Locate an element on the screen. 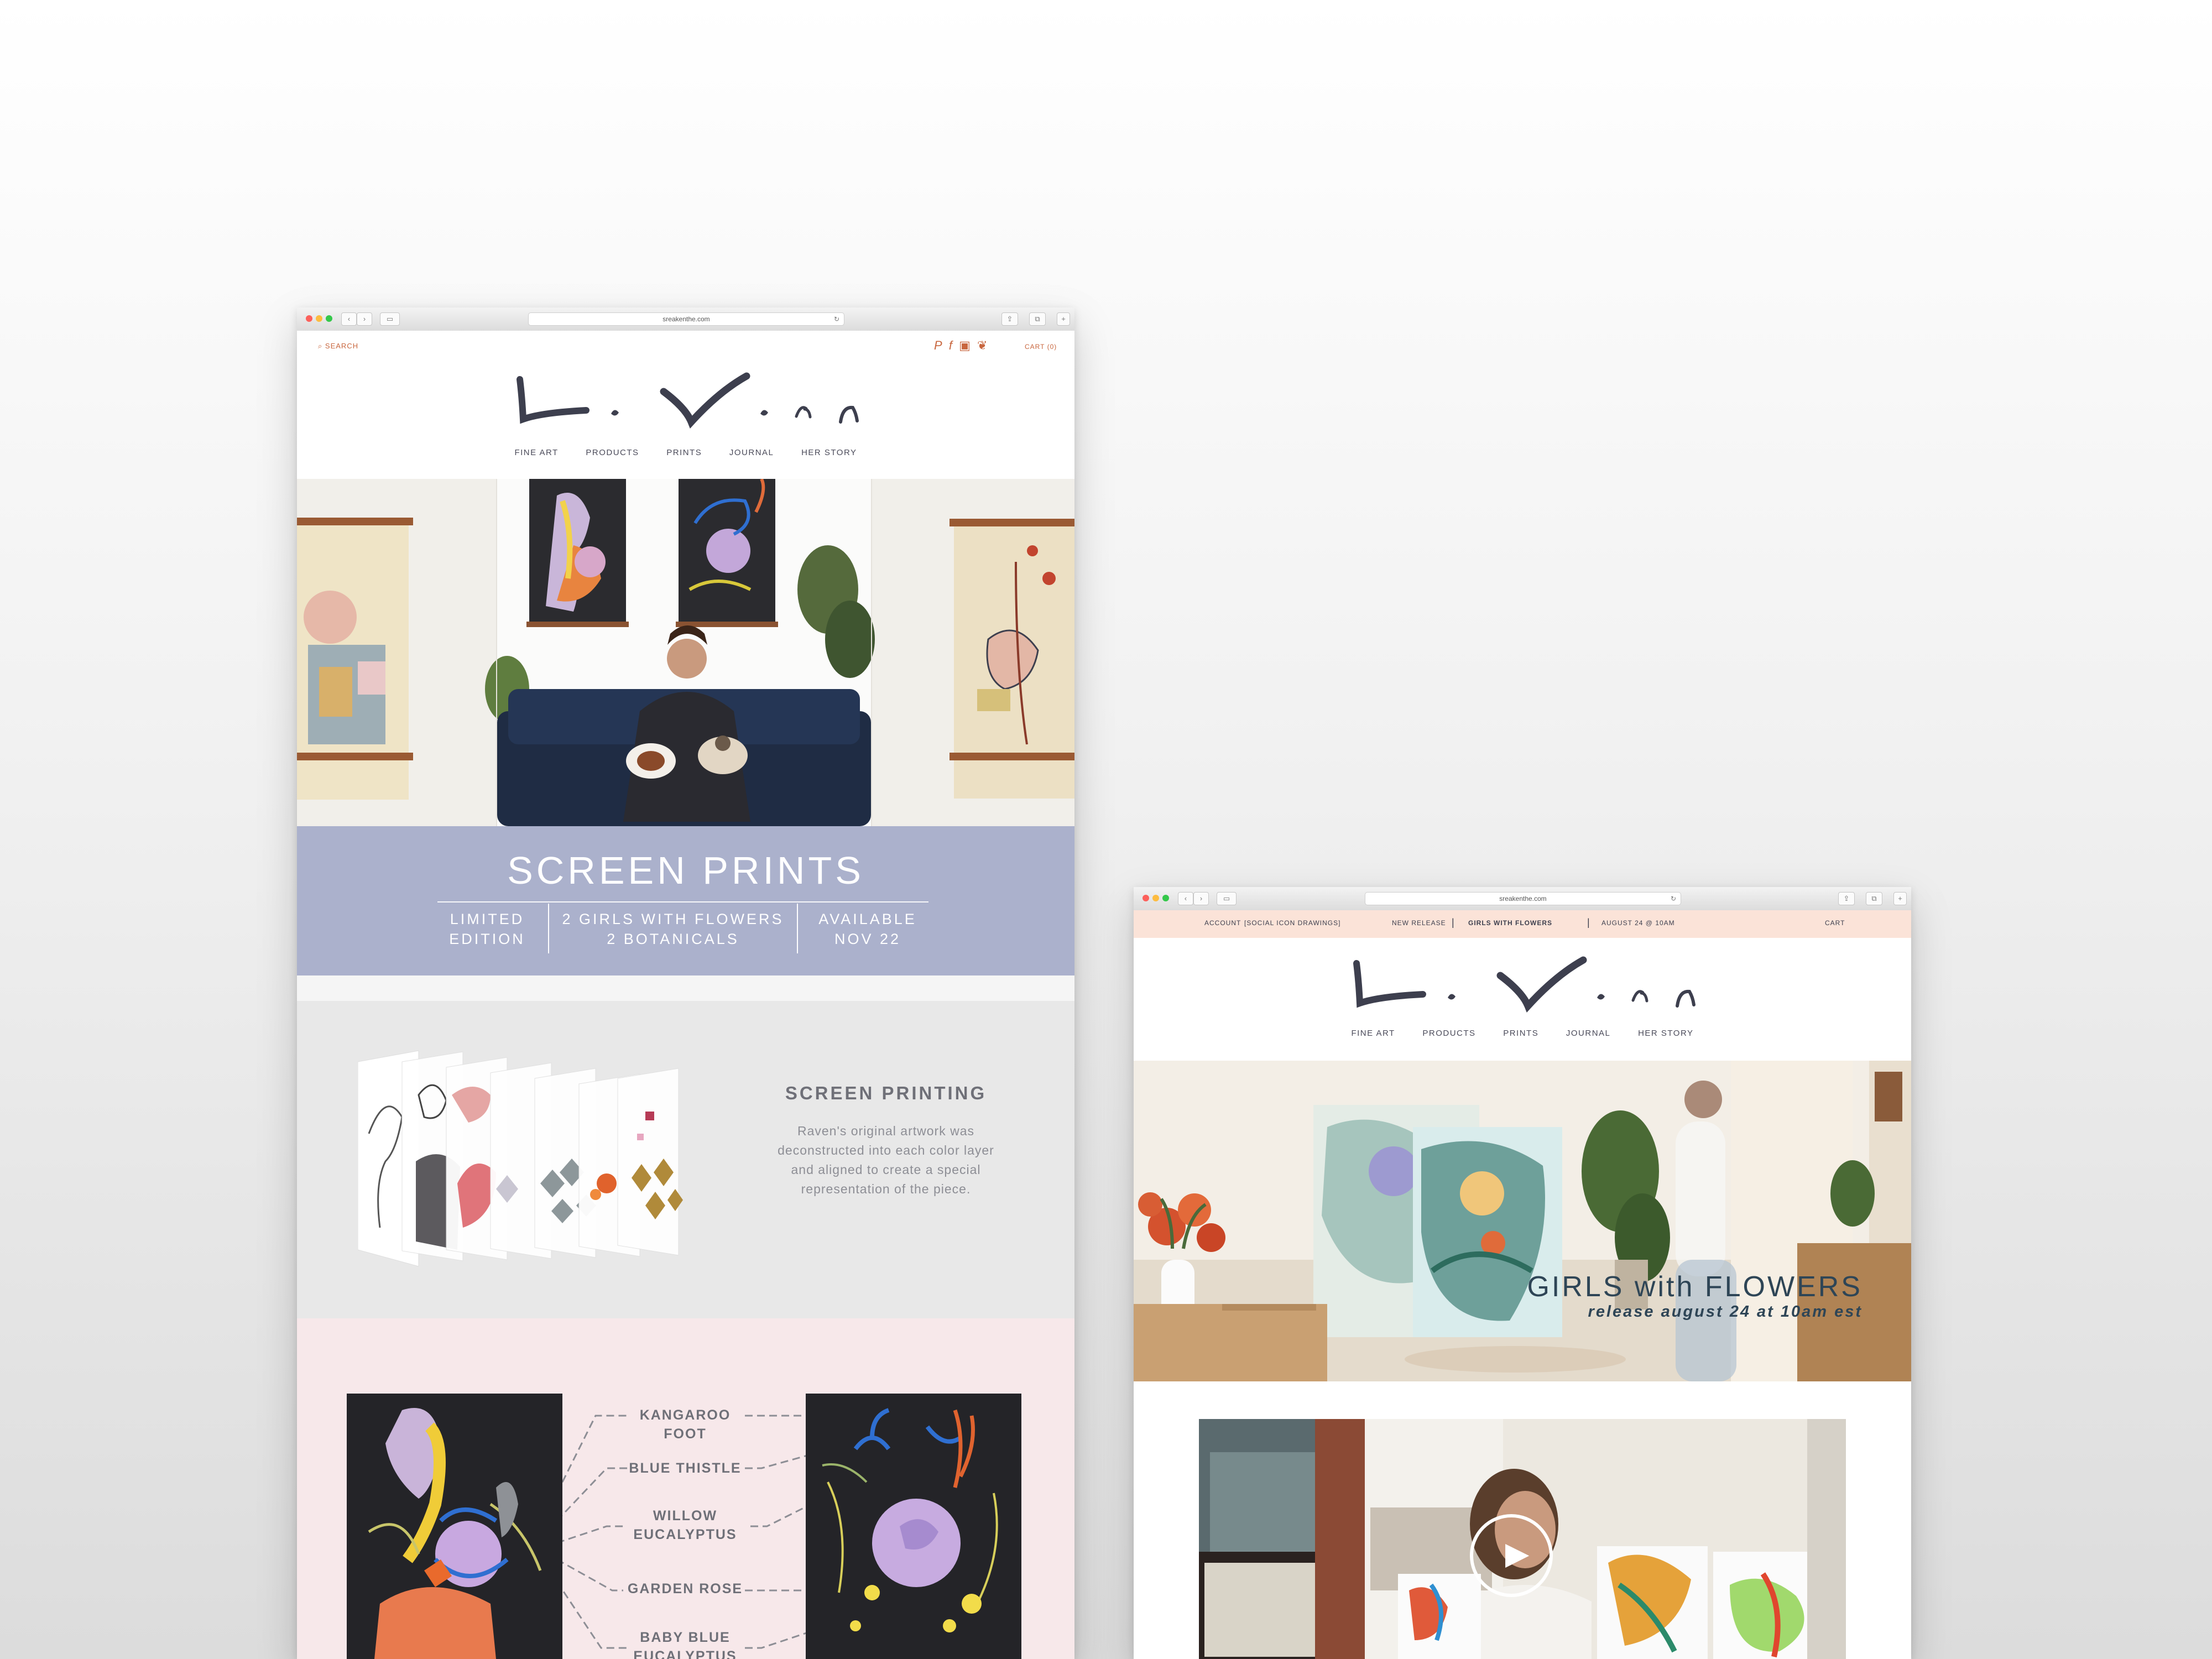 Image resolution: width=2212 pixels, height=1659 pixels. banner-text: AVAILABLE is located at coordinates (868, 919).